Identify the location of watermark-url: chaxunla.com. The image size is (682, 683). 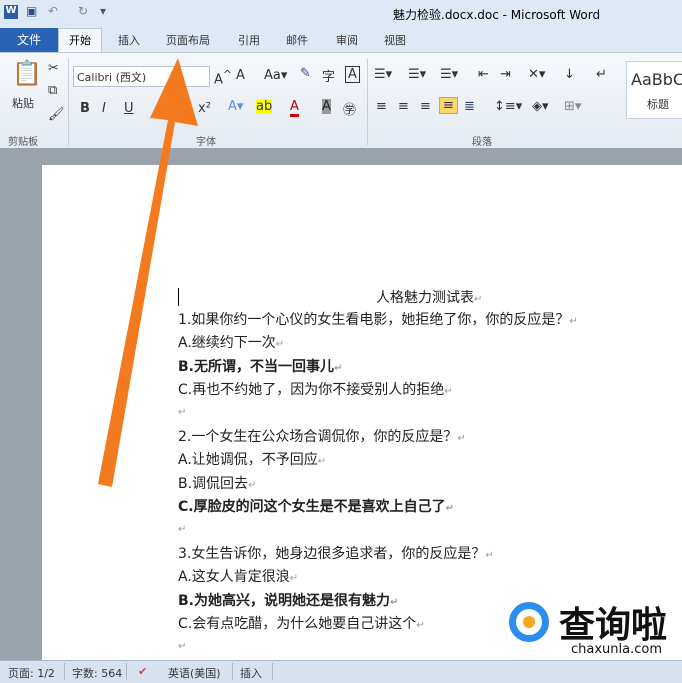
(616, 649).